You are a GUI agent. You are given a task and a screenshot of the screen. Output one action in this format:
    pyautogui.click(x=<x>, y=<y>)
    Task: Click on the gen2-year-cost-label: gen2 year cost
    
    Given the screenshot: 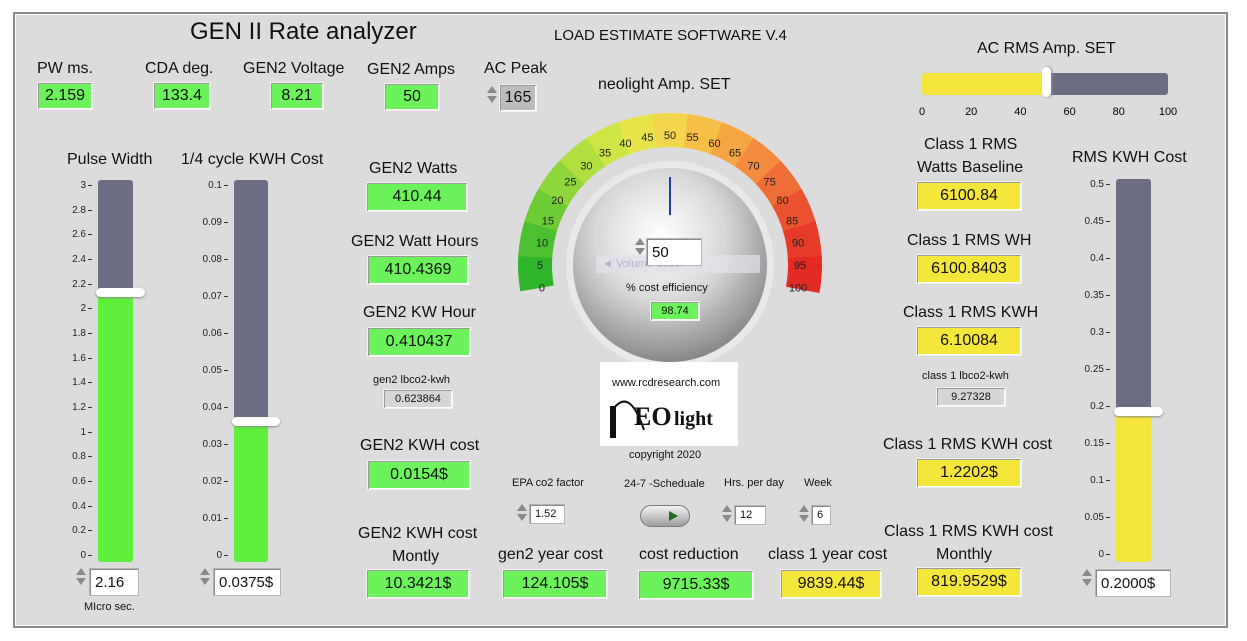 What is the action you would take?
    pyautogui.click(x=550, y=554)
    